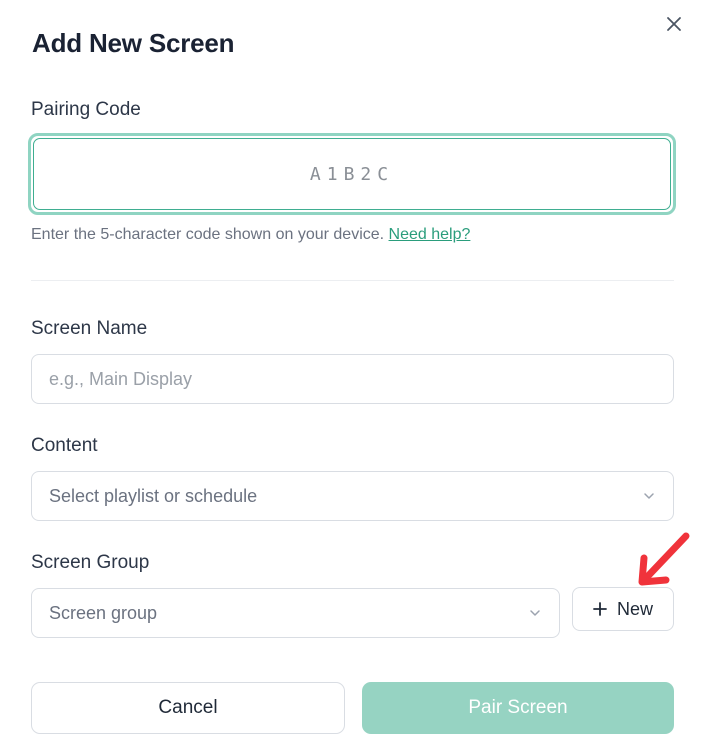 The image size is (704, 746). Describe the element at coordinates (295, 613) in the screenshot. I see `screen-group-select: Screen group` at that location.